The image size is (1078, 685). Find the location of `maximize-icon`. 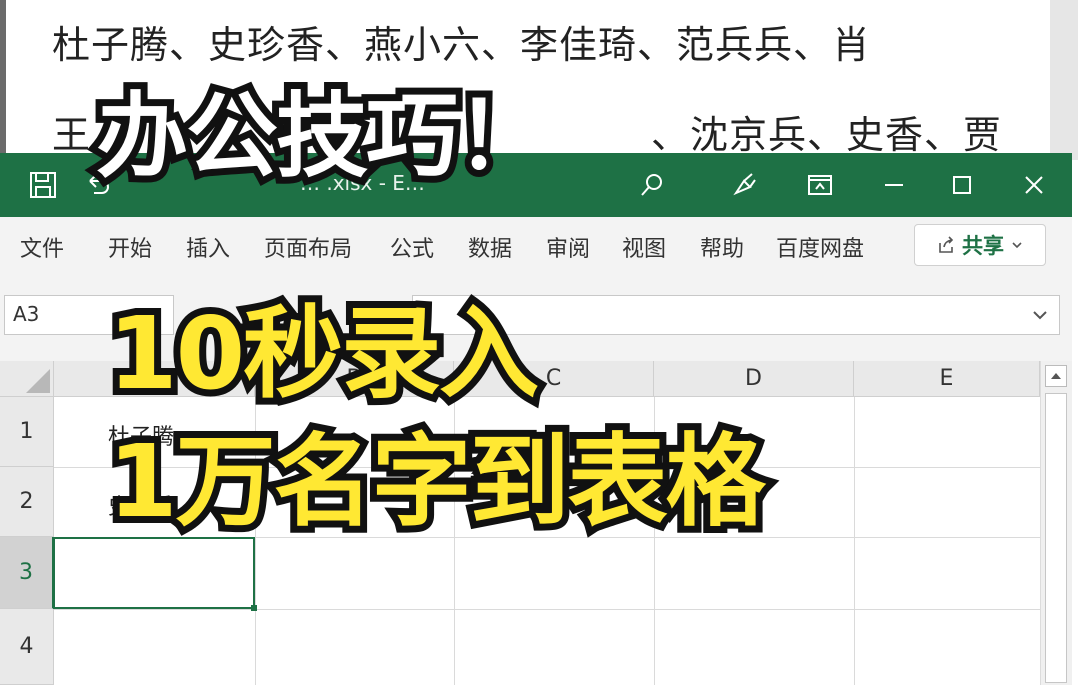

maximize-icon is located at coordinates (962, 185).